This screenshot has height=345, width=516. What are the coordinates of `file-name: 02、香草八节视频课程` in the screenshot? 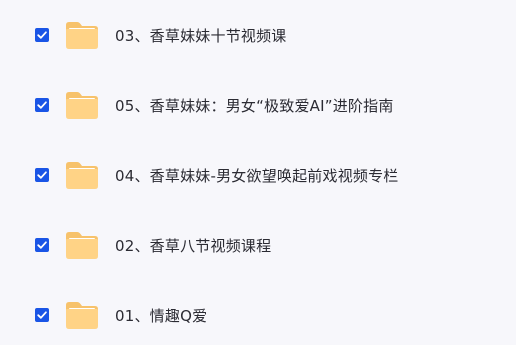 It's located at (193, 245).